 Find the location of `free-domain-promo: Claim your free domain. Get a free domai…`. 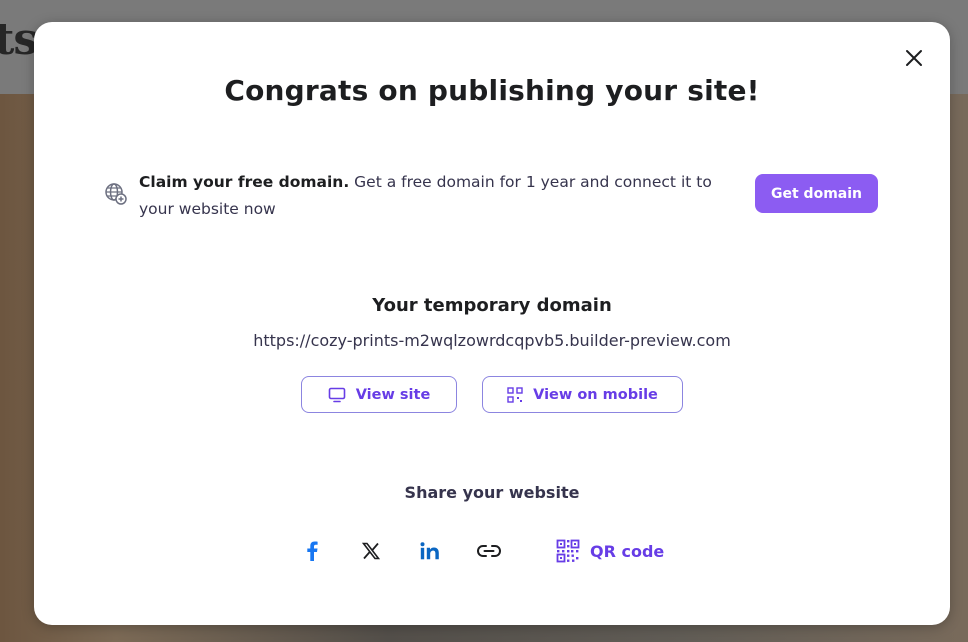

free-domain-promo: Claim your free domain. Get a free domai… is located at coordinates (492, 196).